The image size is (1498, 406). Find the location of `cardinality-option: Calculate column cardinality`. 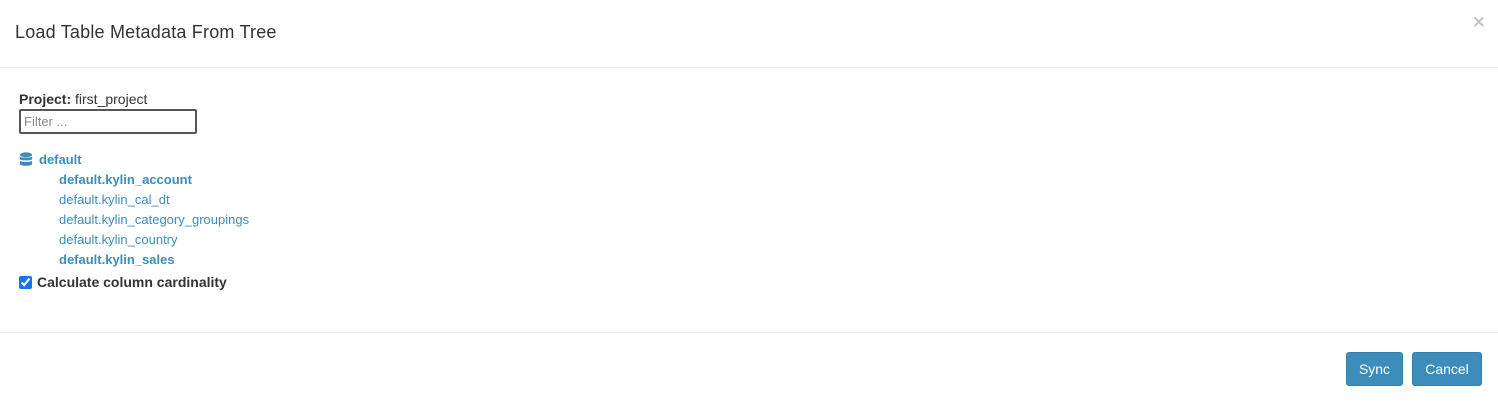

cardinality-option: Calculate column cardinality is located at coordinates (123, 282).